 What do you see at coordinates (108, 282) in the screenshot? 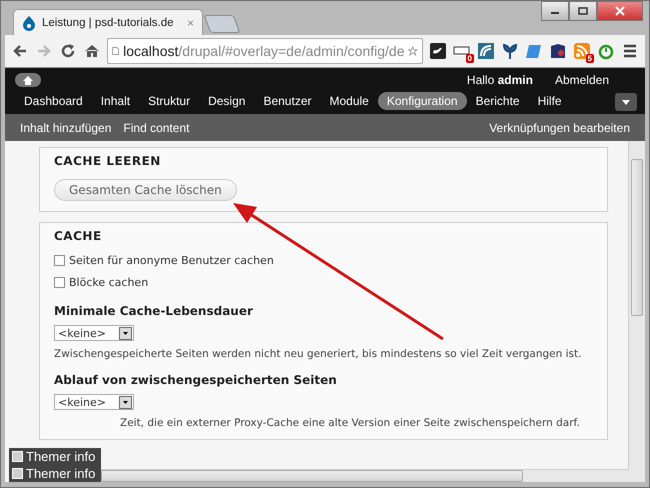
I see `checkbox-label: Blöcke cachen` at bounding box center [108, 282].